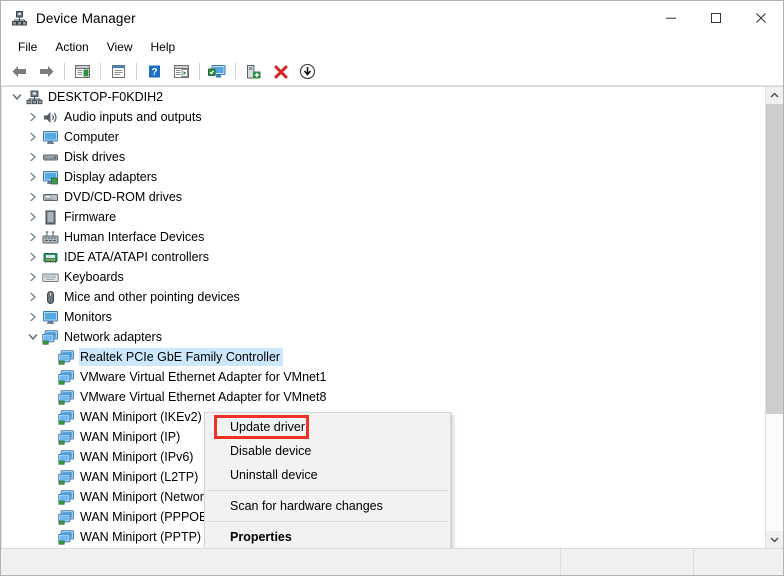 The image size is (784, 576). What do you see at coordinates (217, 71) in the screenshot?
I see `scan-hardware-changes-button` at bounding box center [217, 71].